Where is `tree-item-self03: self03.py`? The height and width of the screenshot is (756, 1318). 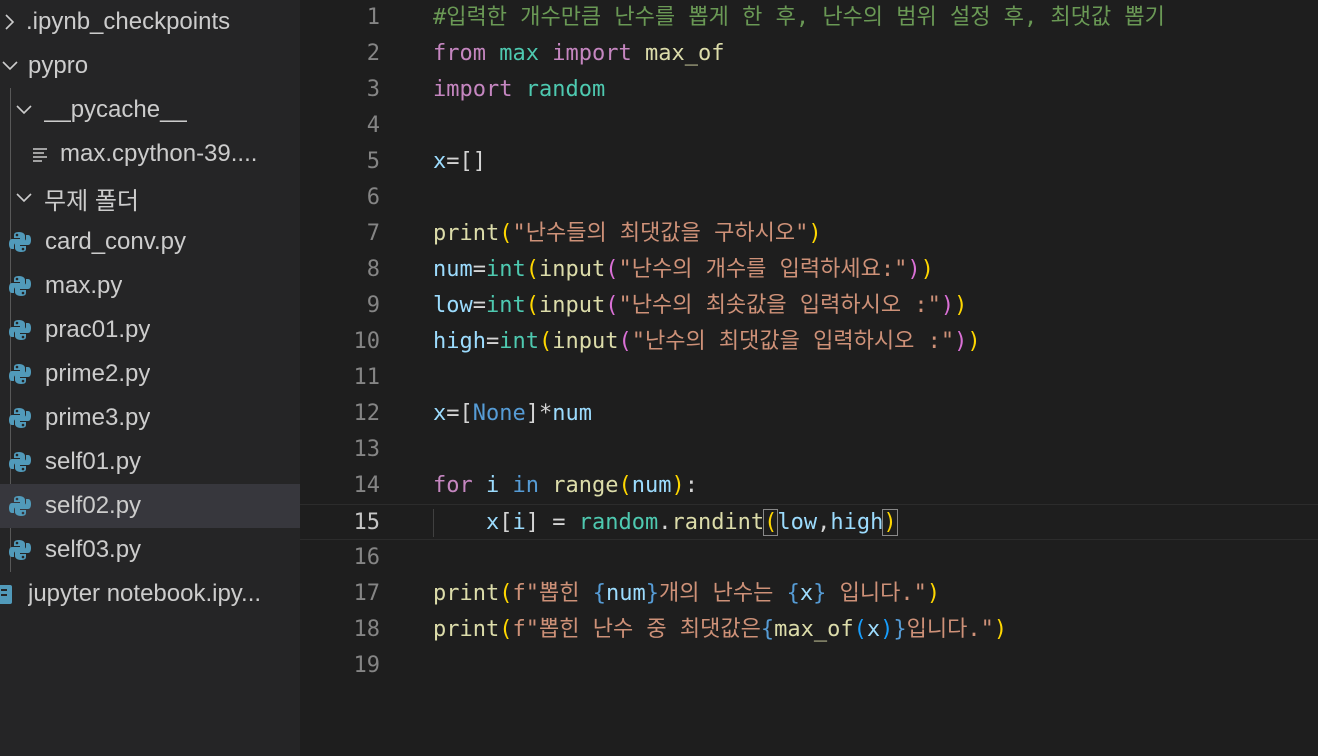 tree-item-self03: self03.py is located at coordinates (150, 550).